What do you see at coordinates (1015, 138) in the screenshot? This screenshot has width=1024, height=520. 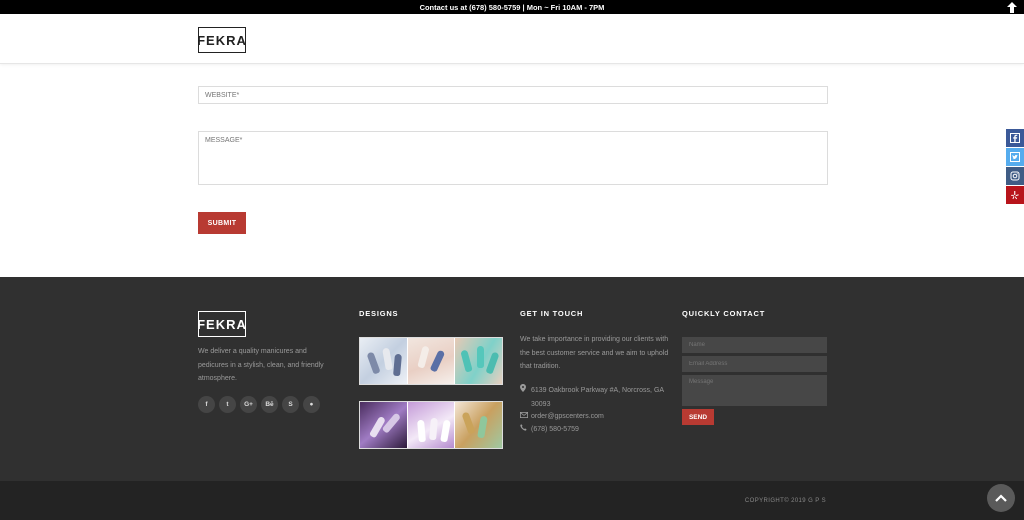 I see `facebook-icon` at bounding box center [1015, 138].